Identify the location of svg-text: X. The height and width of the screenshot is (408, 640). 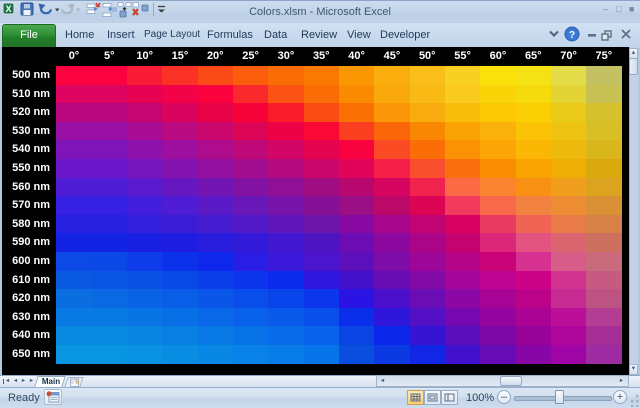
(8, 9).